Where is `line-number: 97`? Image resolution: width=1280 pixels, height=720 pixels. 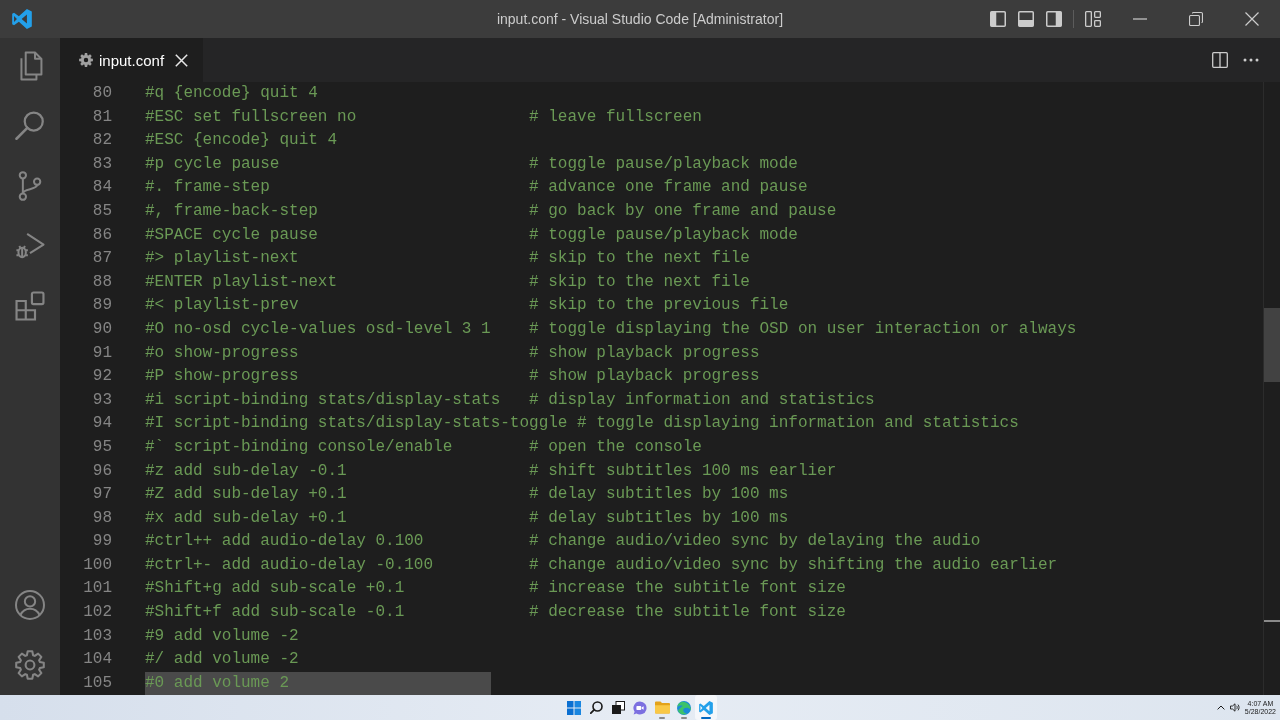
line-number: 97 is located at coordinates (102, 494).